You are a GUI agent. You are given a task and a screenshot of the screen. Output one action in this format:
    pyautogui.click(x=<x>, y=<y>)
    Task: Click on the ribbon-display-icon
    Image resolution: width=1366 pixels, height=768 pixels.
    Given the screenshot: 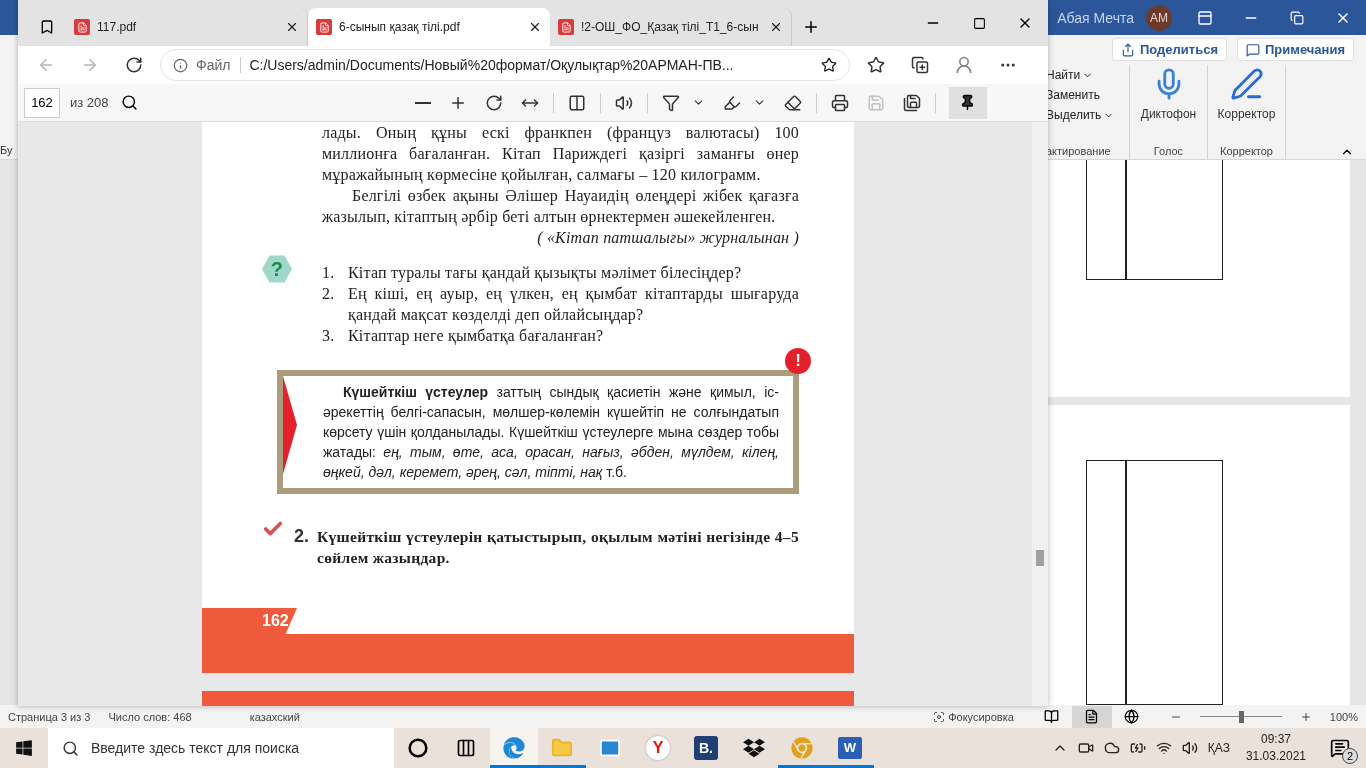 What is the action you would take?
    pyautogui.click(x=1205, y=17)
    